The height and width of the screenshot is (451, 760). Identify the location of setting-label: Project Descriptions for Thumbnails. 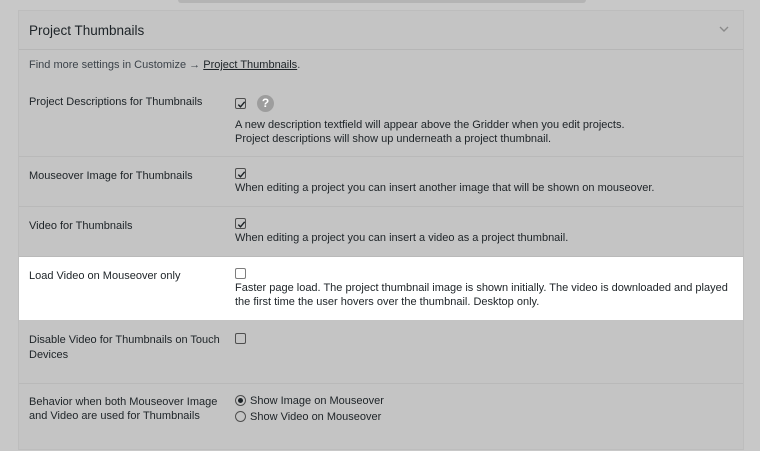
(116, 102).